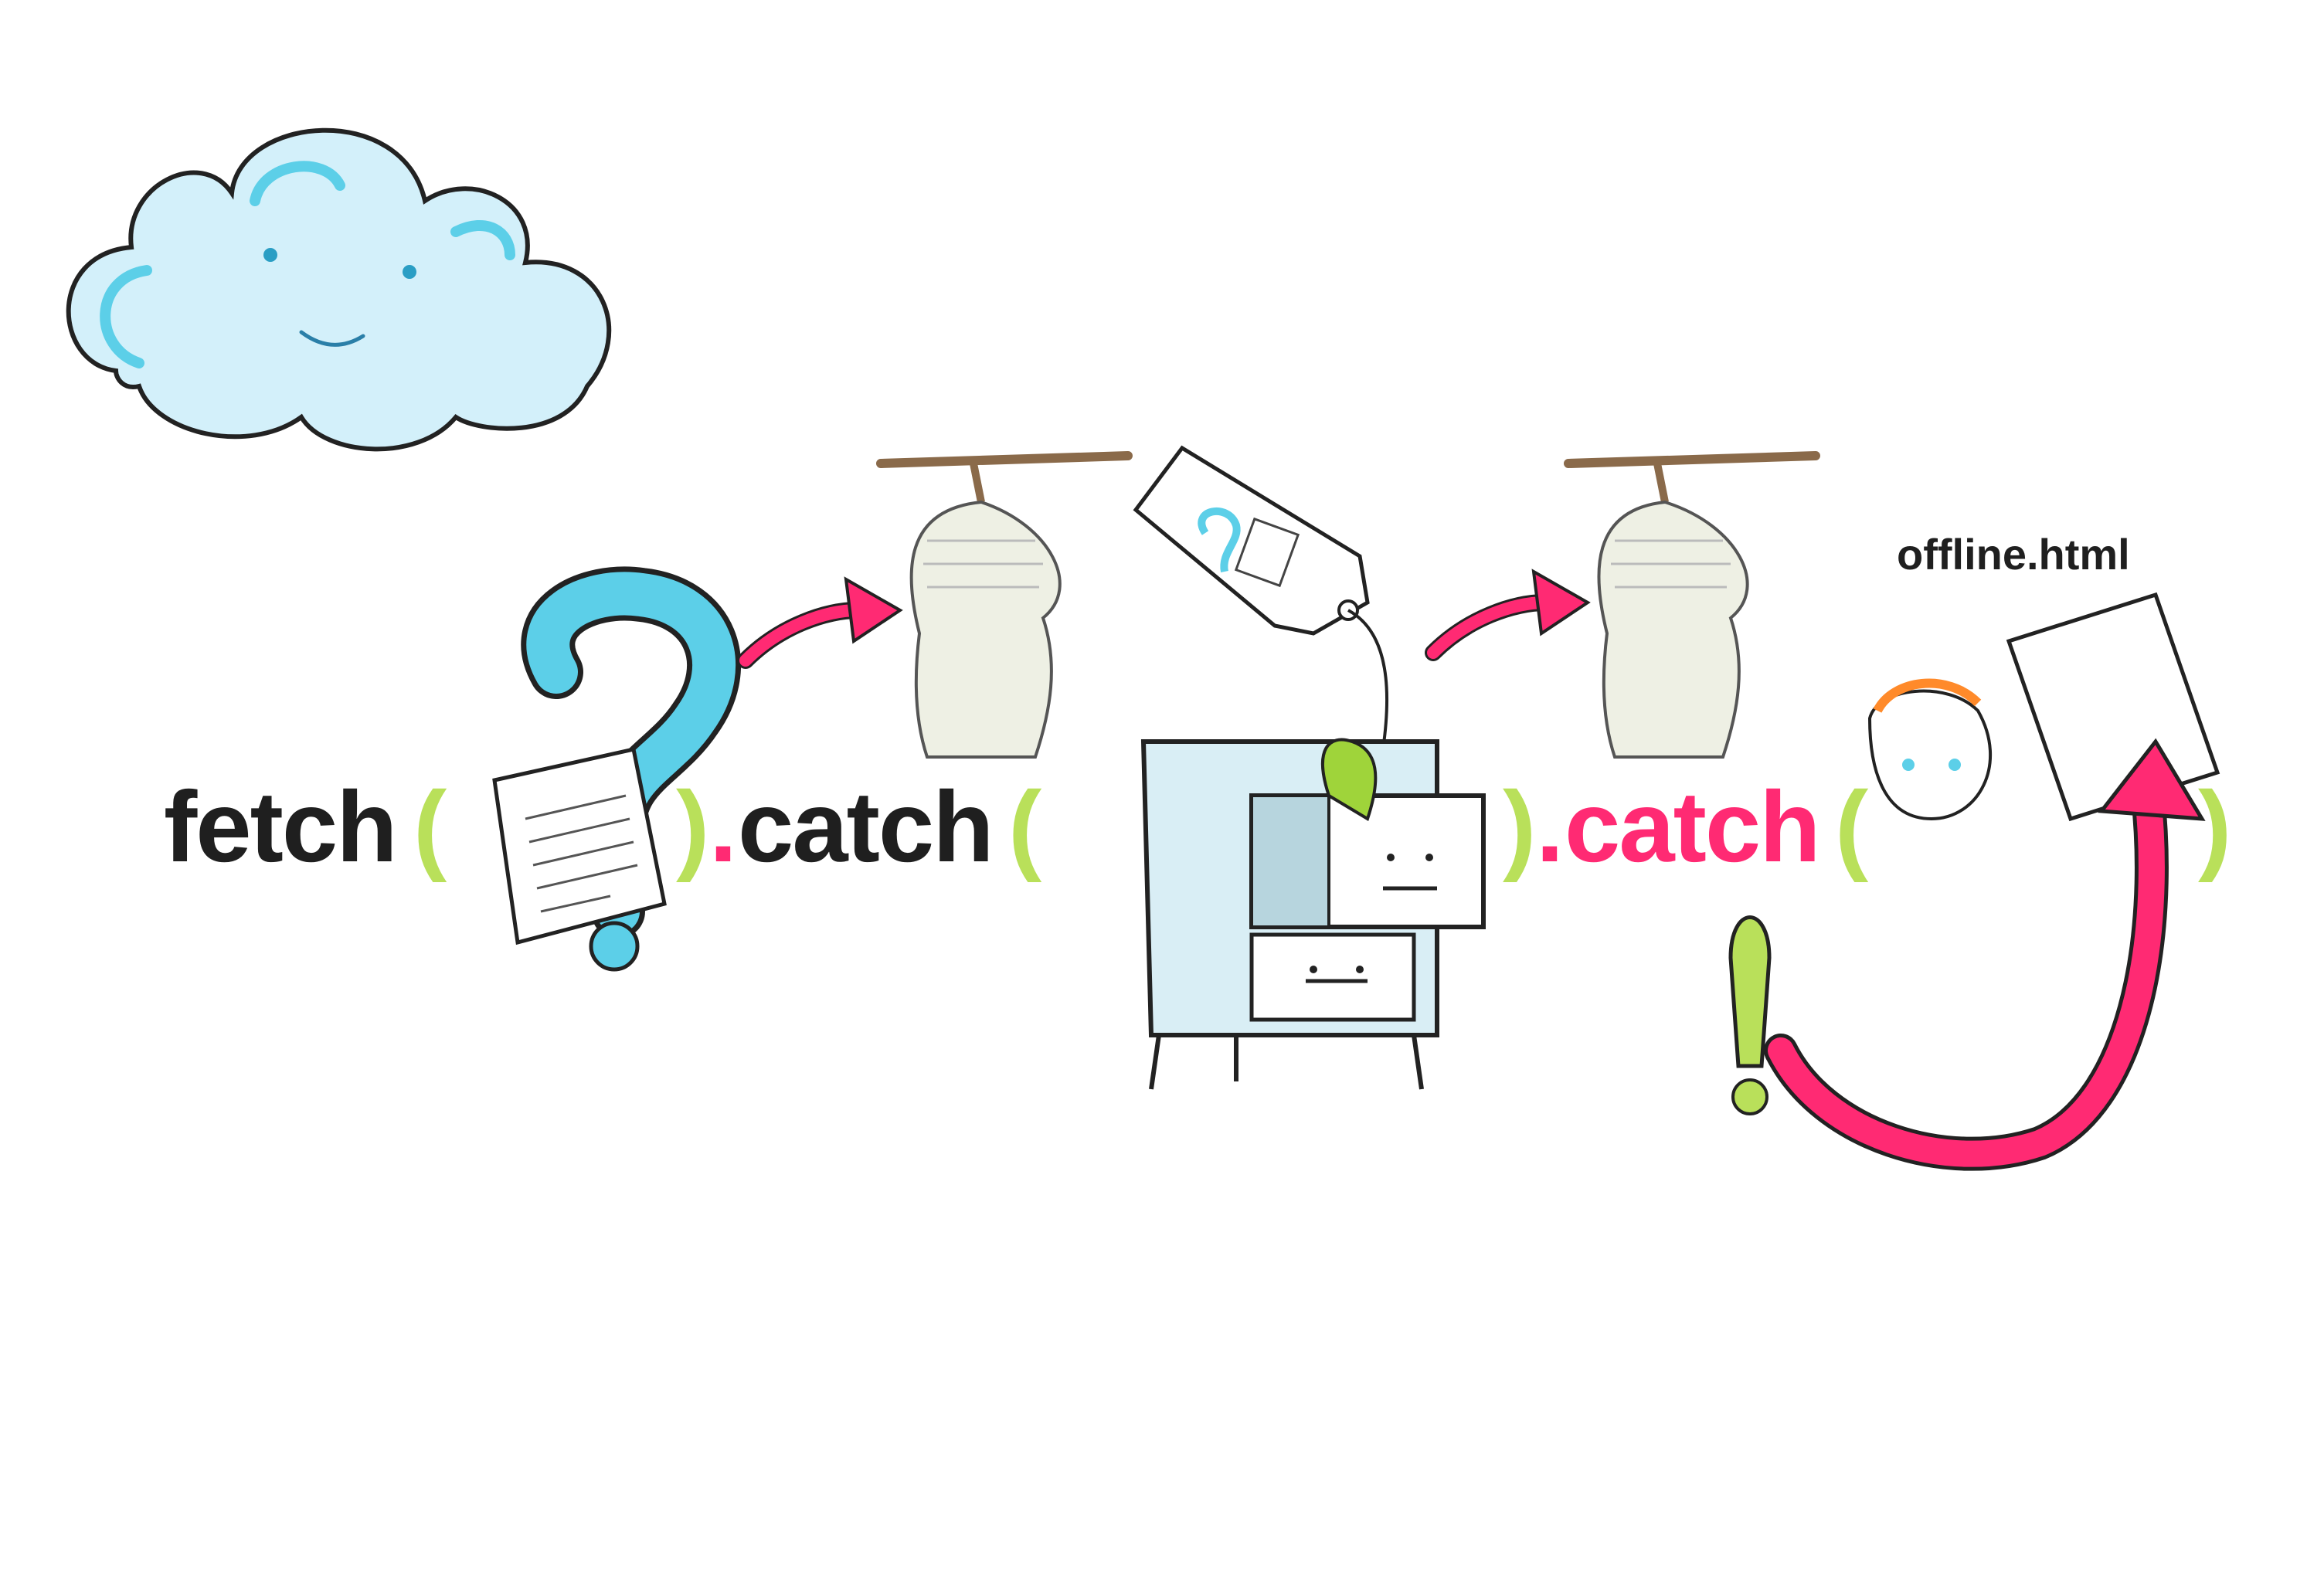  I want to click on fetch-text: fetch, so click(281, 827).